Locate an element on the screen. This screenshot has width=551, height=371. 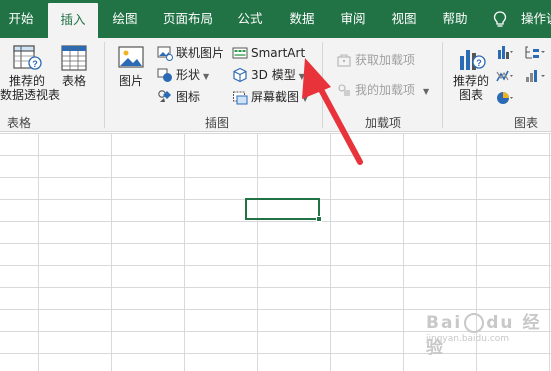
online-pictures-label: 联机图片 is located at coordinates (200, 53).